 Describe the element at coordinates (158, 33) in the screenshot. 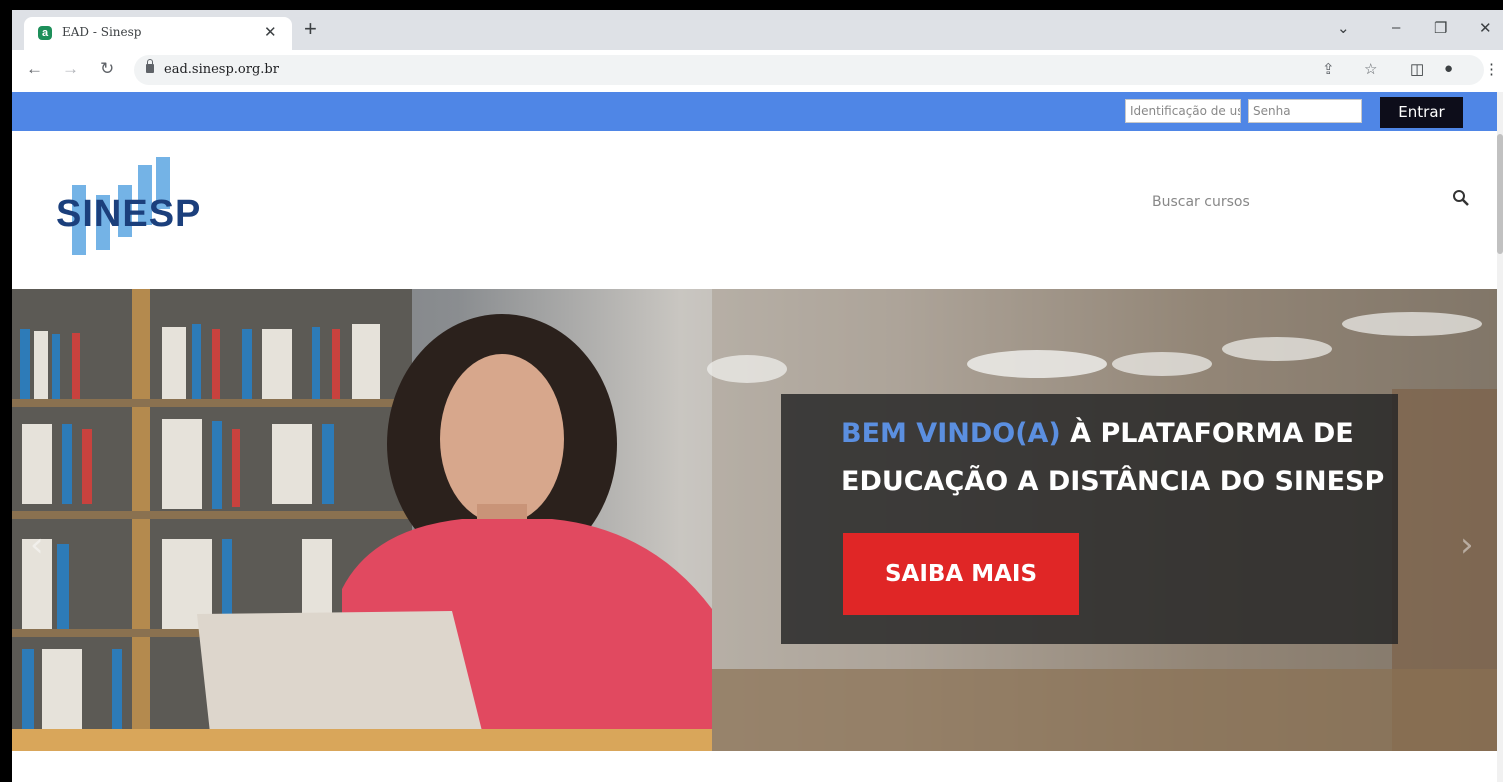

I see `browser-tab: a EAD - Sinesp ✕` at that location.